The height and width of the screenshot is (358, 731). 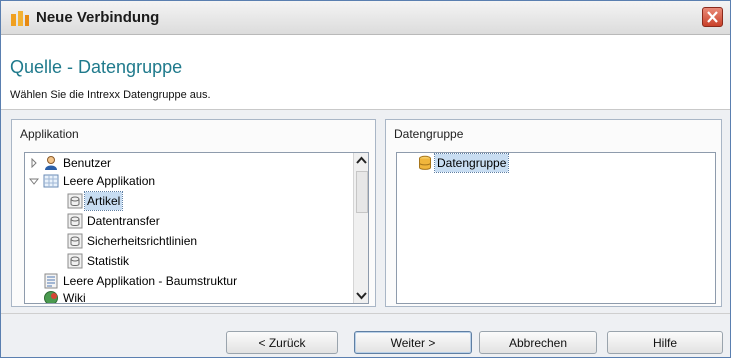 What do you see at coordinates (187, 181) in the screenshot?
I see `tree-item-leere-applikation: Leere Applikation` at bounding box center [187, 181].